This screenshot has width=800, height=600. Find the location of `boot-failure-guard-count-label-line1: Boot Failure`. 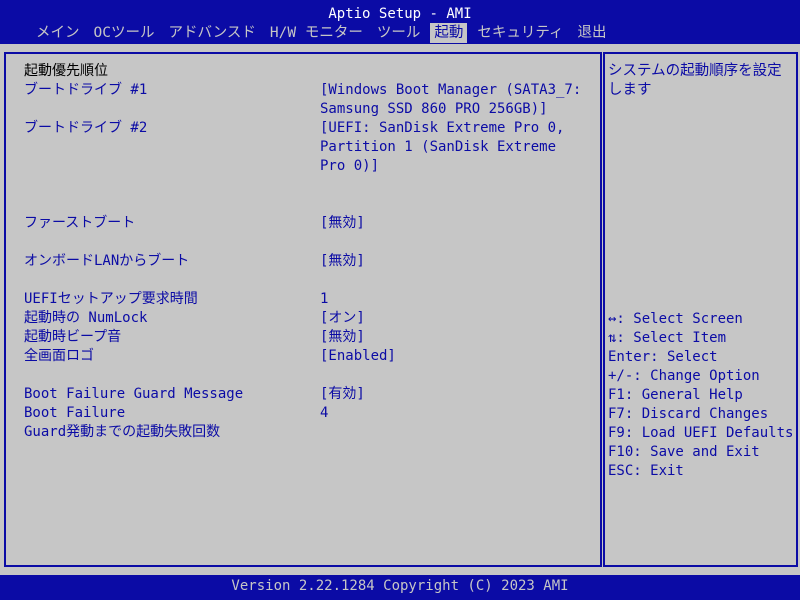

boot-failure-guard-count-label-line1: Boot Failure is located at coordinates (74, 413).